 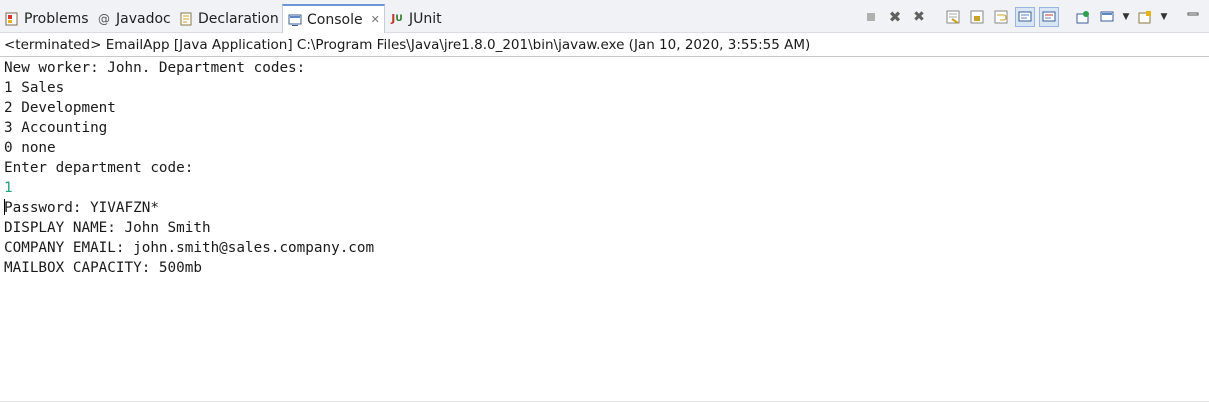 What do you see at coordinates (238, 18) in the screenshot?
I see `tab-label: Declaration` at bounding box center [238, 18].